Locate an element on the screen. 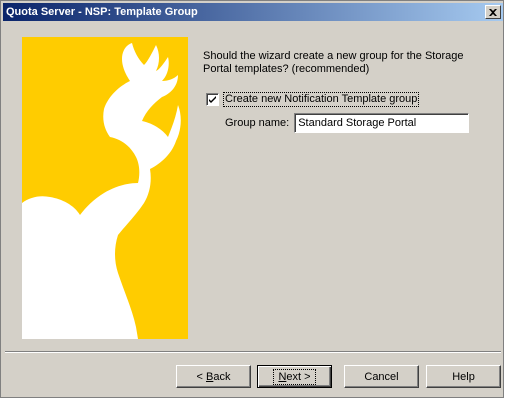 The height and width of the screenshot is (400, 506). back-button: < Back is located at coordinates (213, 376).